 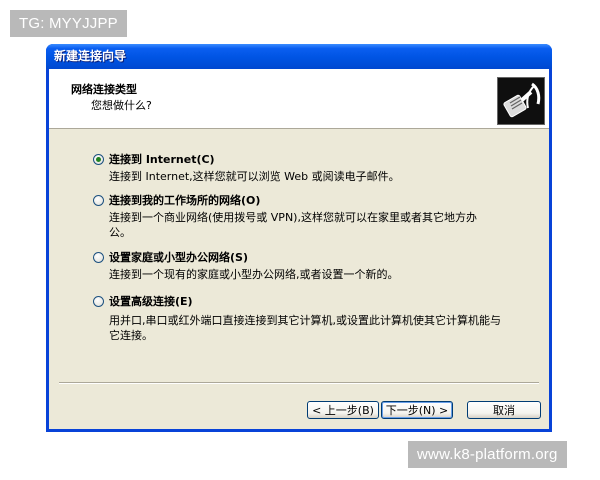 What do you see at coordinates (162, 160) in the screenshot?
I see `option-label: 连接到 Internet(C)` at bounding box center [162, 160].